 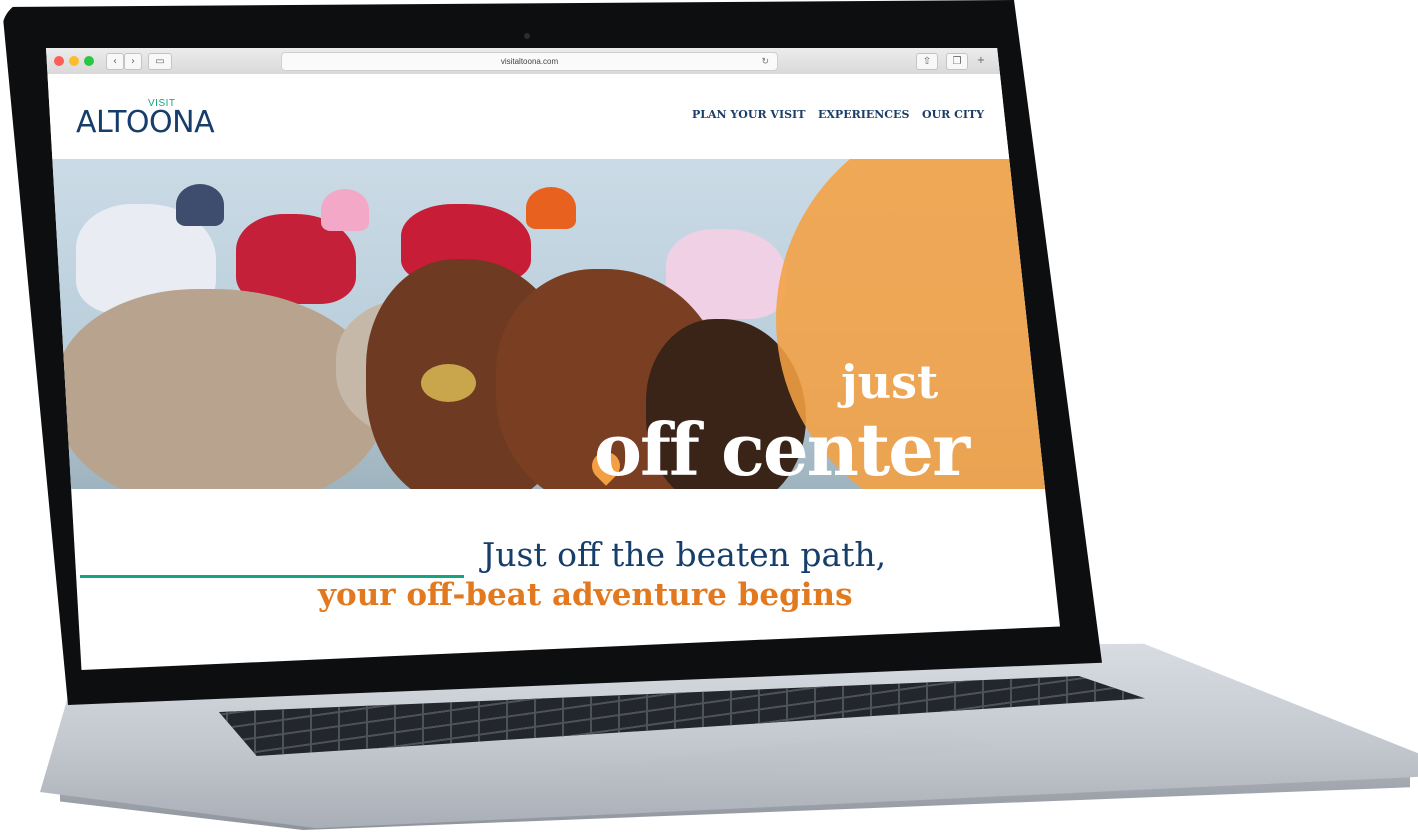 I want to click on tabs-icon: ❐, so click(x=957, y=61).